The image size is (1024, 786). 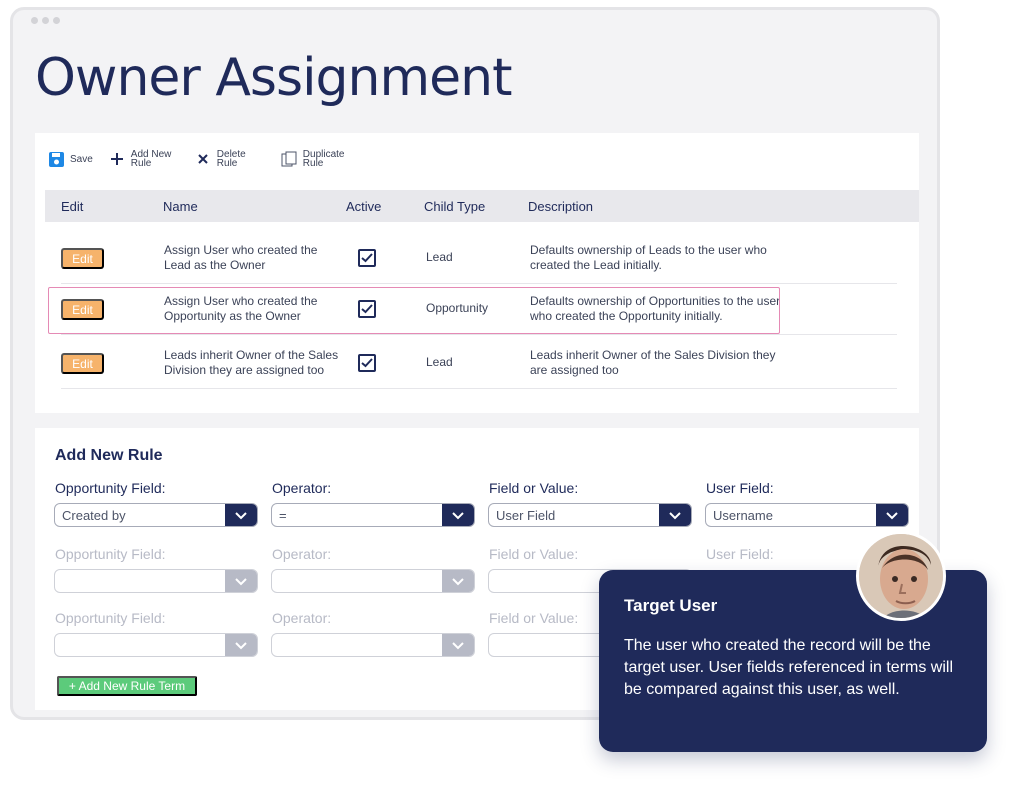 I want to click on table-header: Edit Name Active Child Type Description, so click(x=482, y=206).